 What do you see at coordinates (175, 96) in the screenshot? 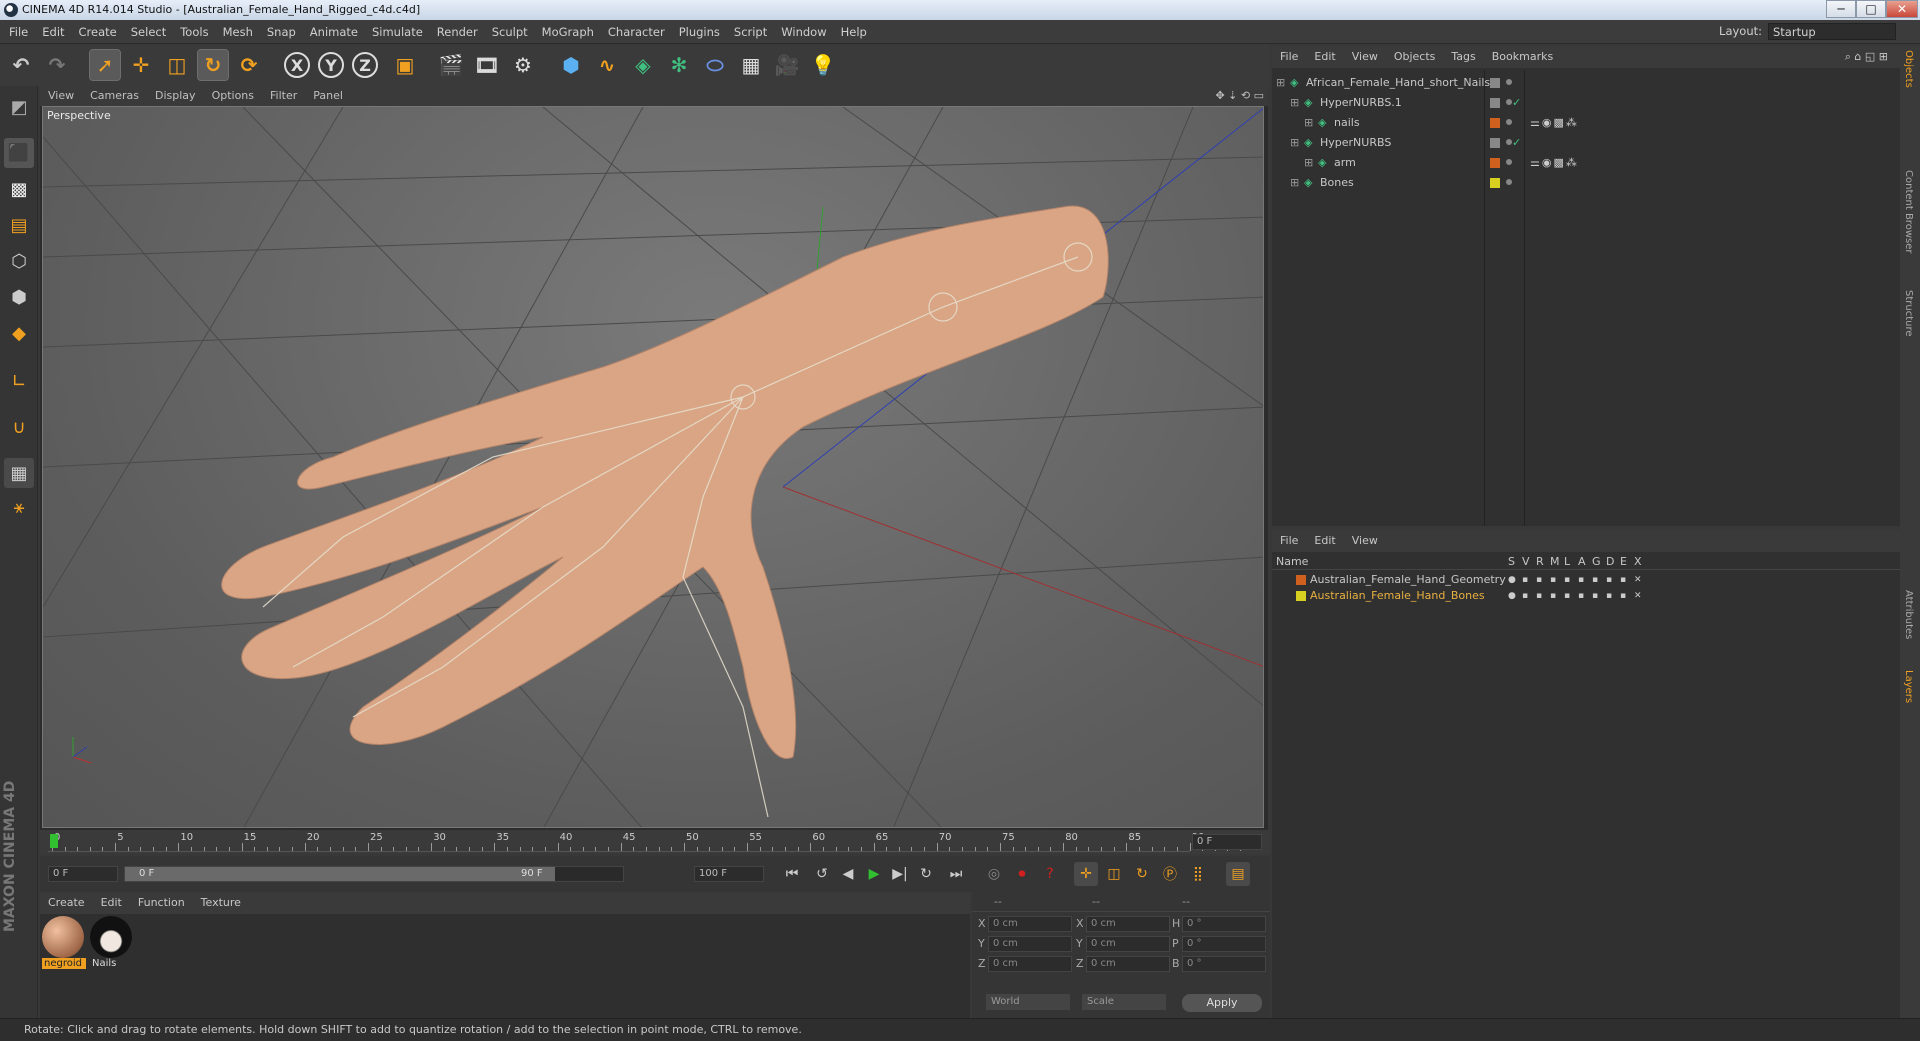
I see `viewport-menu-display: Display` at bounding box center [175, 96].